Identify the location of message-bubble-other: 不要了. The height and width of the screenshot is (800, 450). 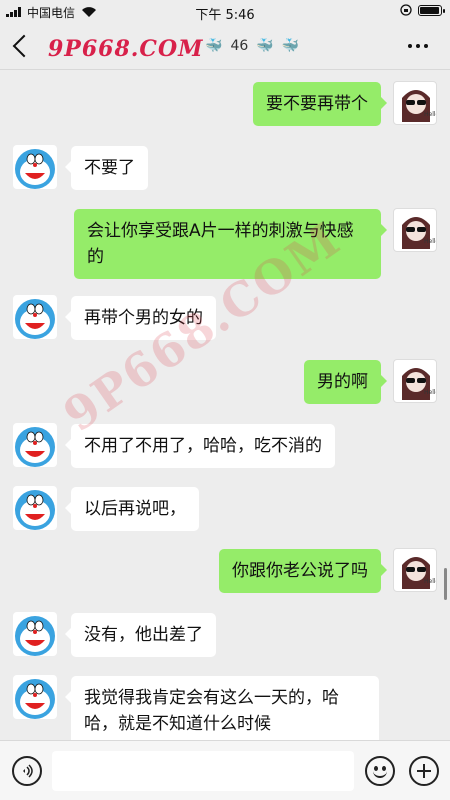
(106, 168).